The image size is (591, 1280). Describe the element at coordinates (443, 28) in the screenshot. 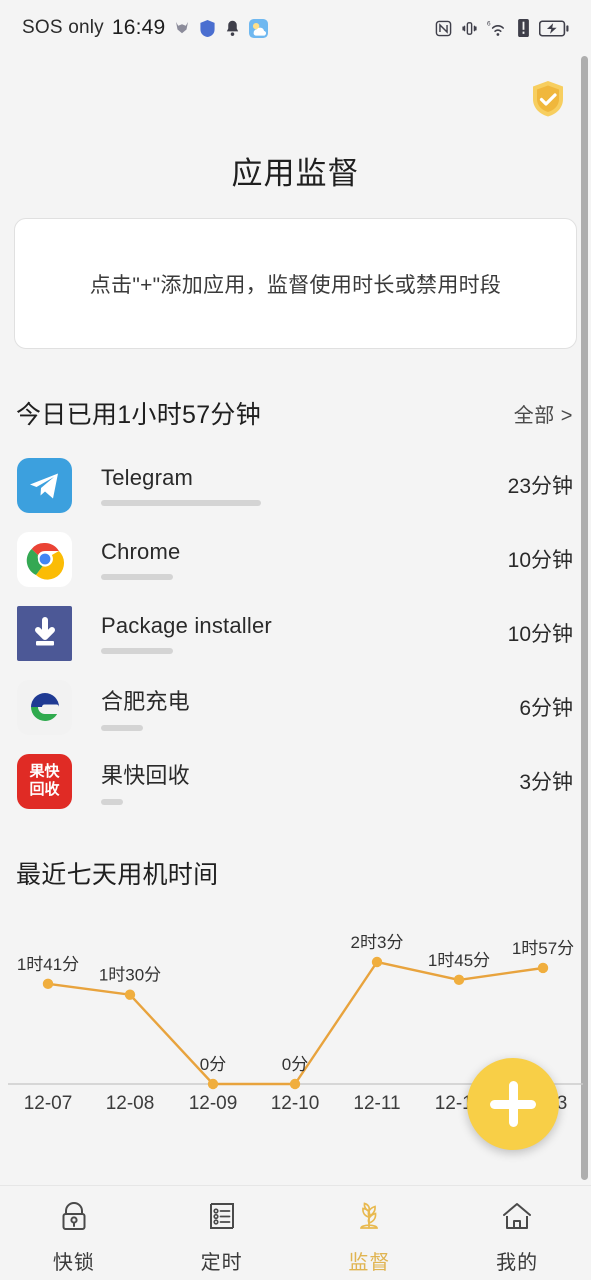

I see `nfc-icon` at that location.